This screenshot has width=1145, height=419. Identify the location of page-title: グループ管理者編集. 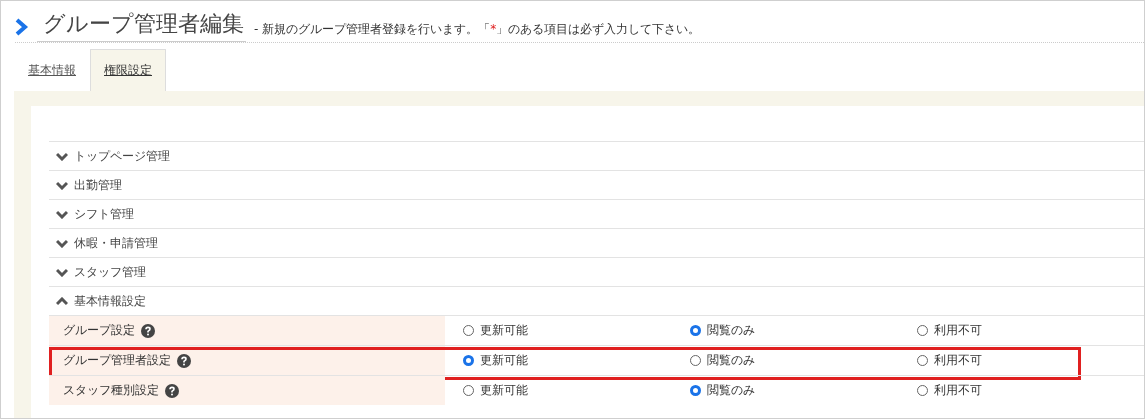
(141, 25).